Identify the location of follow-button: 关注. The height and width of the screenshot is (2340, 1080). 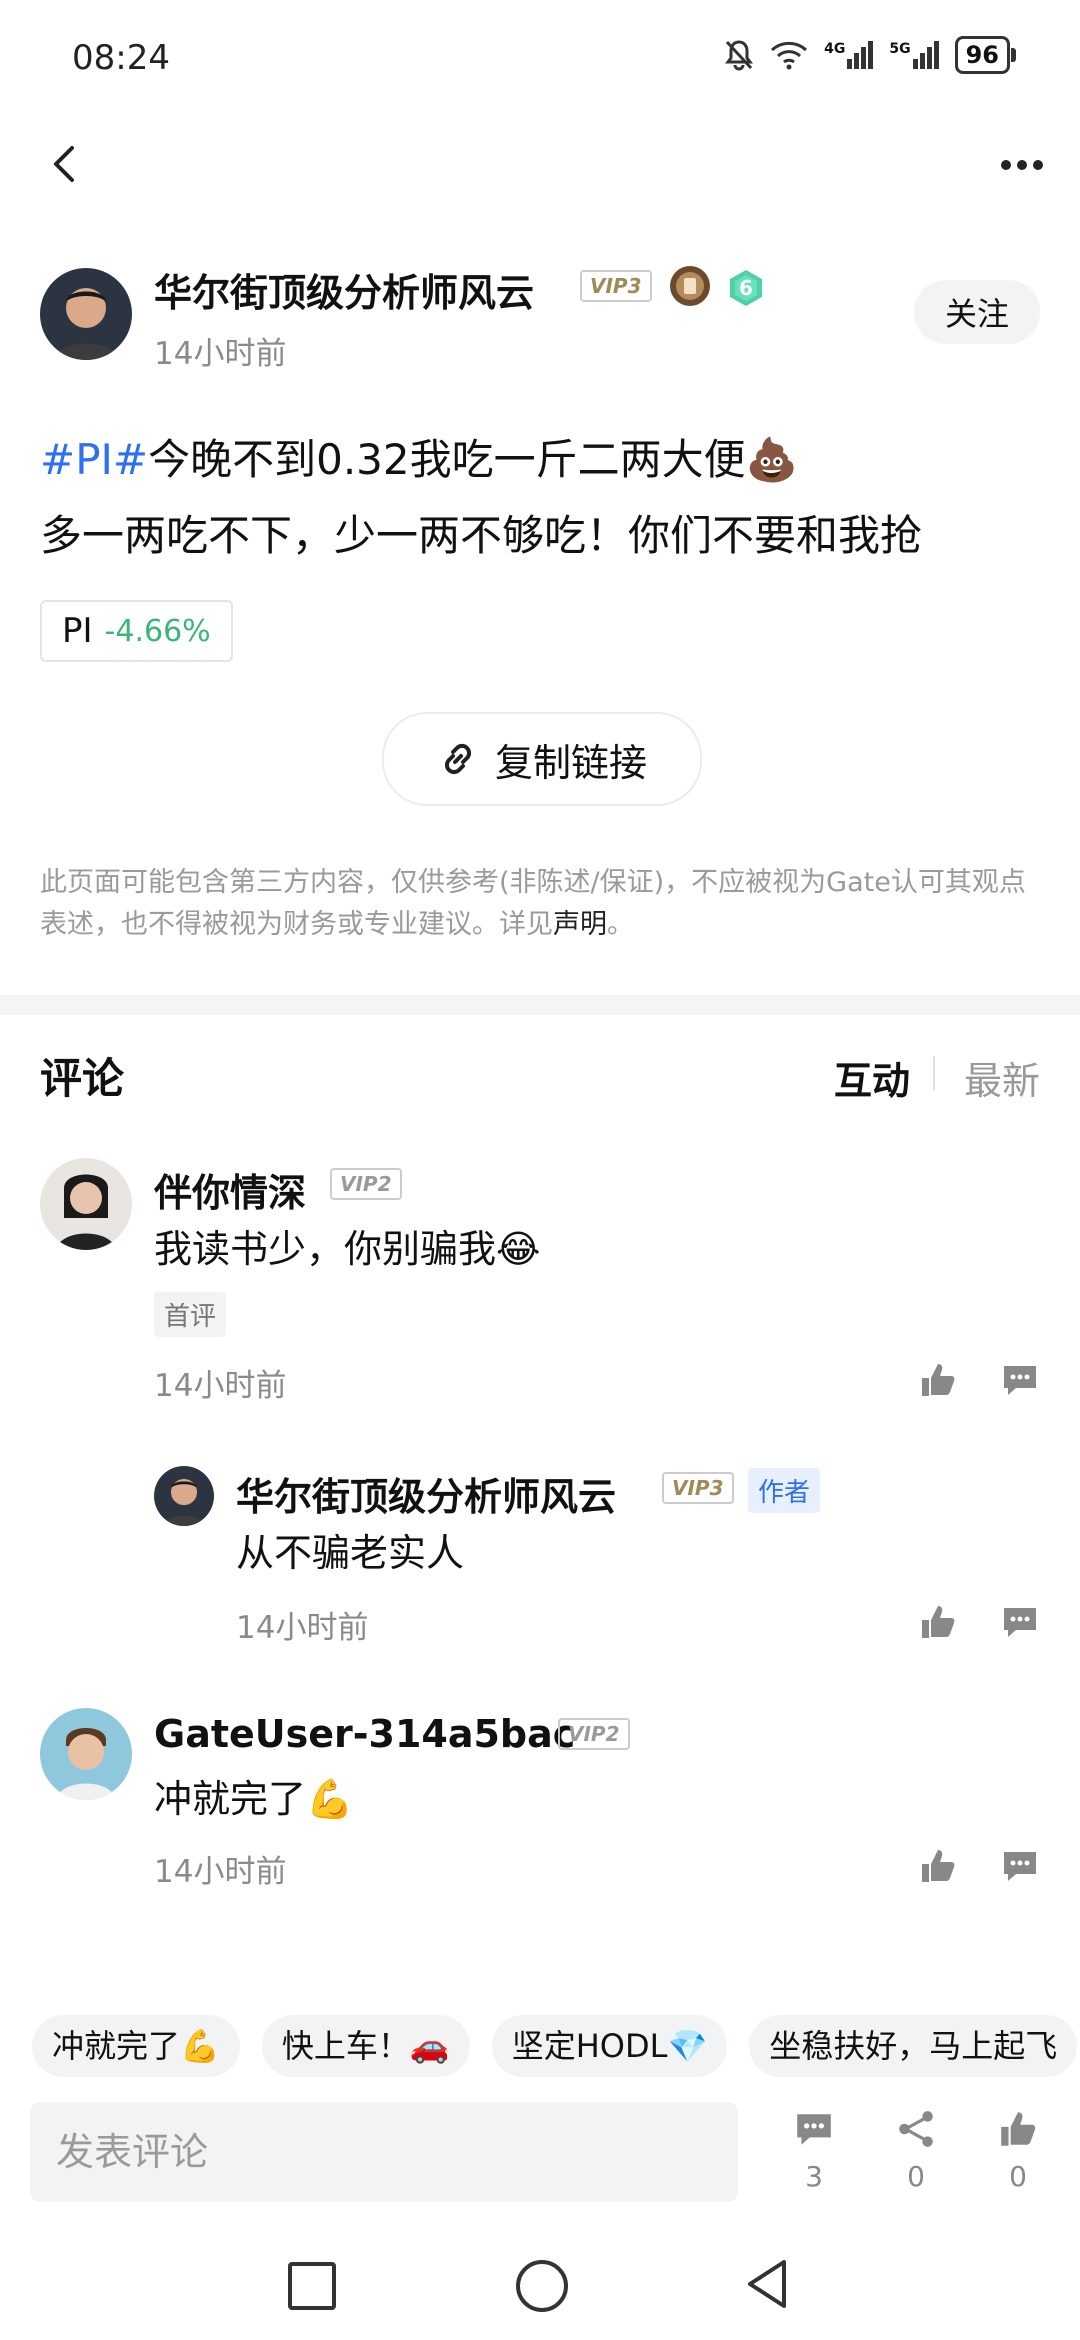
(977, 312).